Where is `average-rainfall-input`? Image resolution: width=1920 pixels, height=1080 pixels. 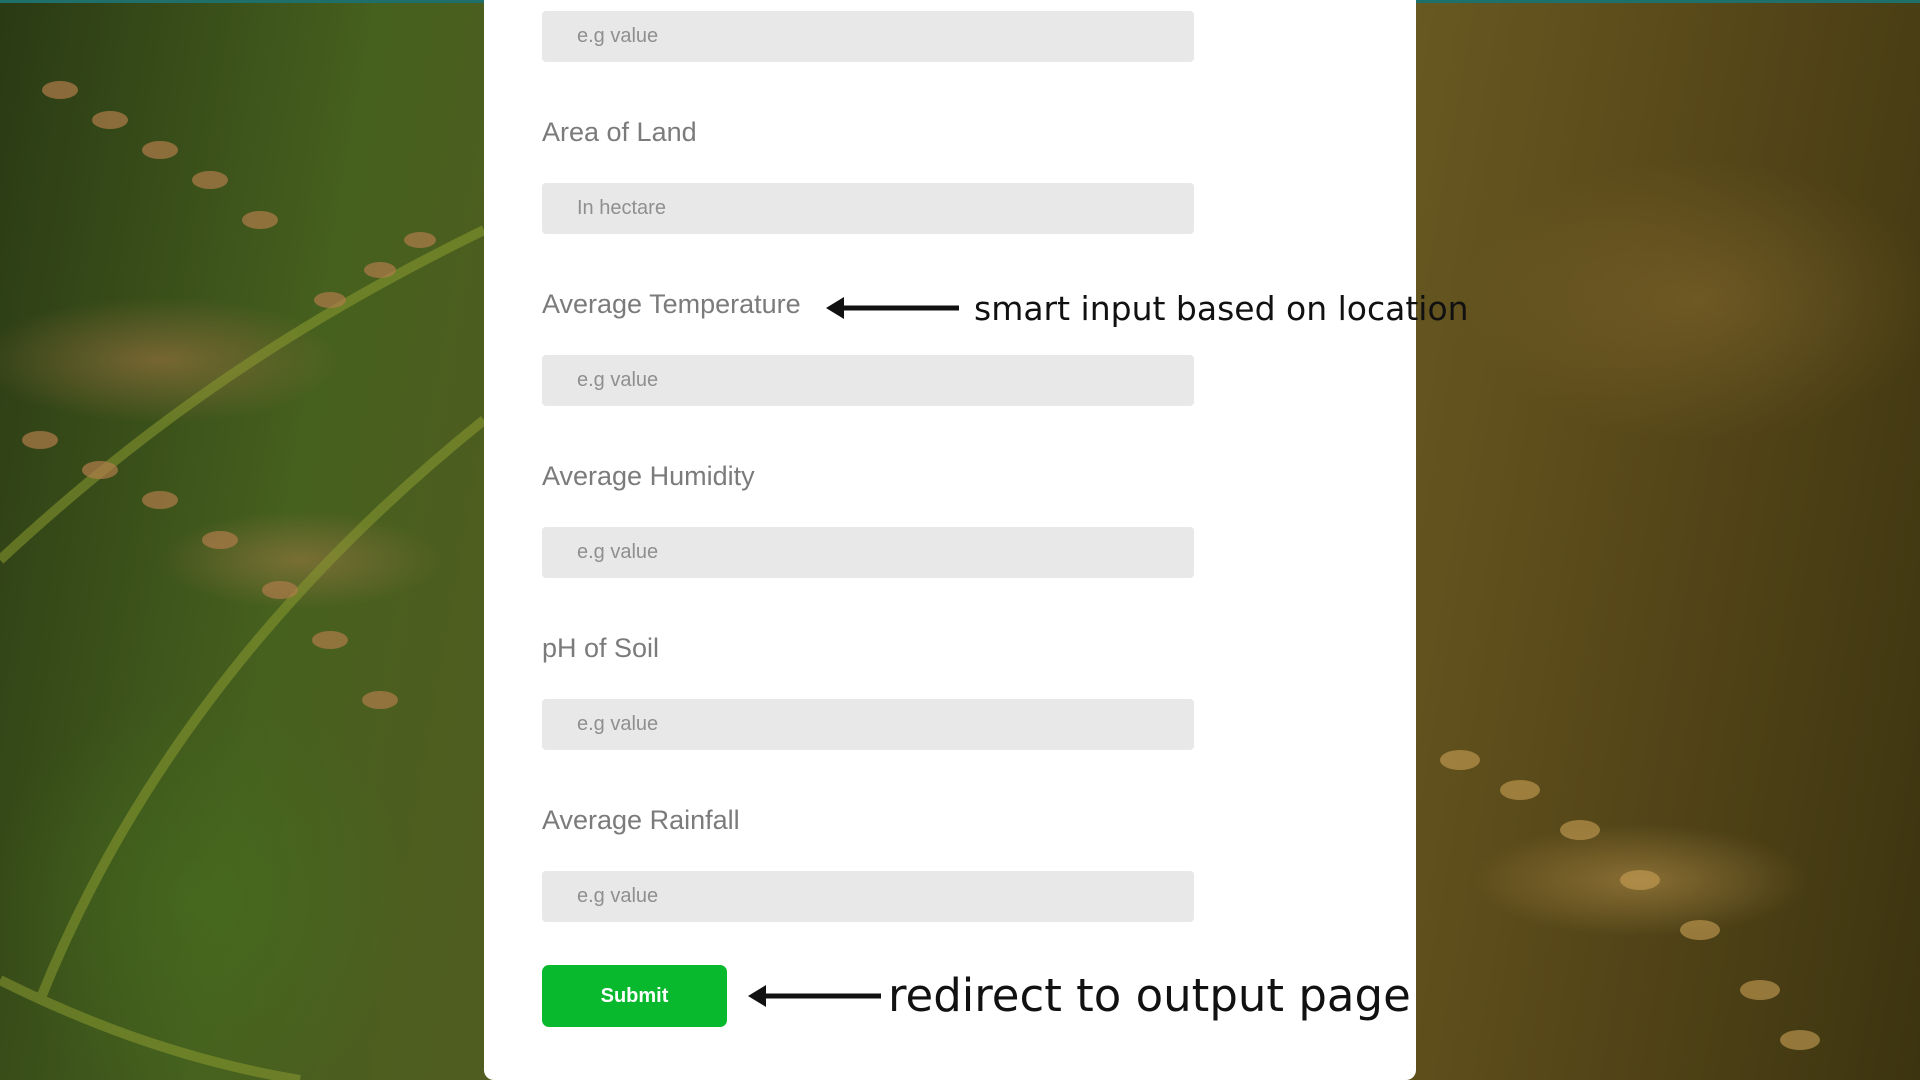 average-rainfall-input is located at coordinates (868, 896).